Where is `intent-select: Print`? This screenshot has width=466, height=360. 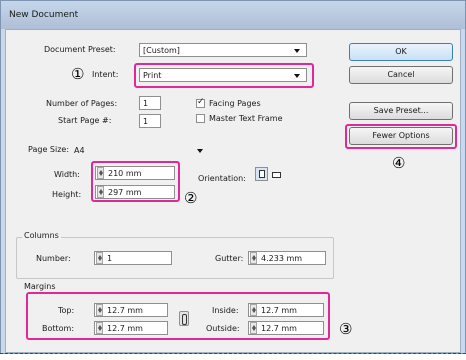
intent-select: Print is located at coordinates (223, 75).